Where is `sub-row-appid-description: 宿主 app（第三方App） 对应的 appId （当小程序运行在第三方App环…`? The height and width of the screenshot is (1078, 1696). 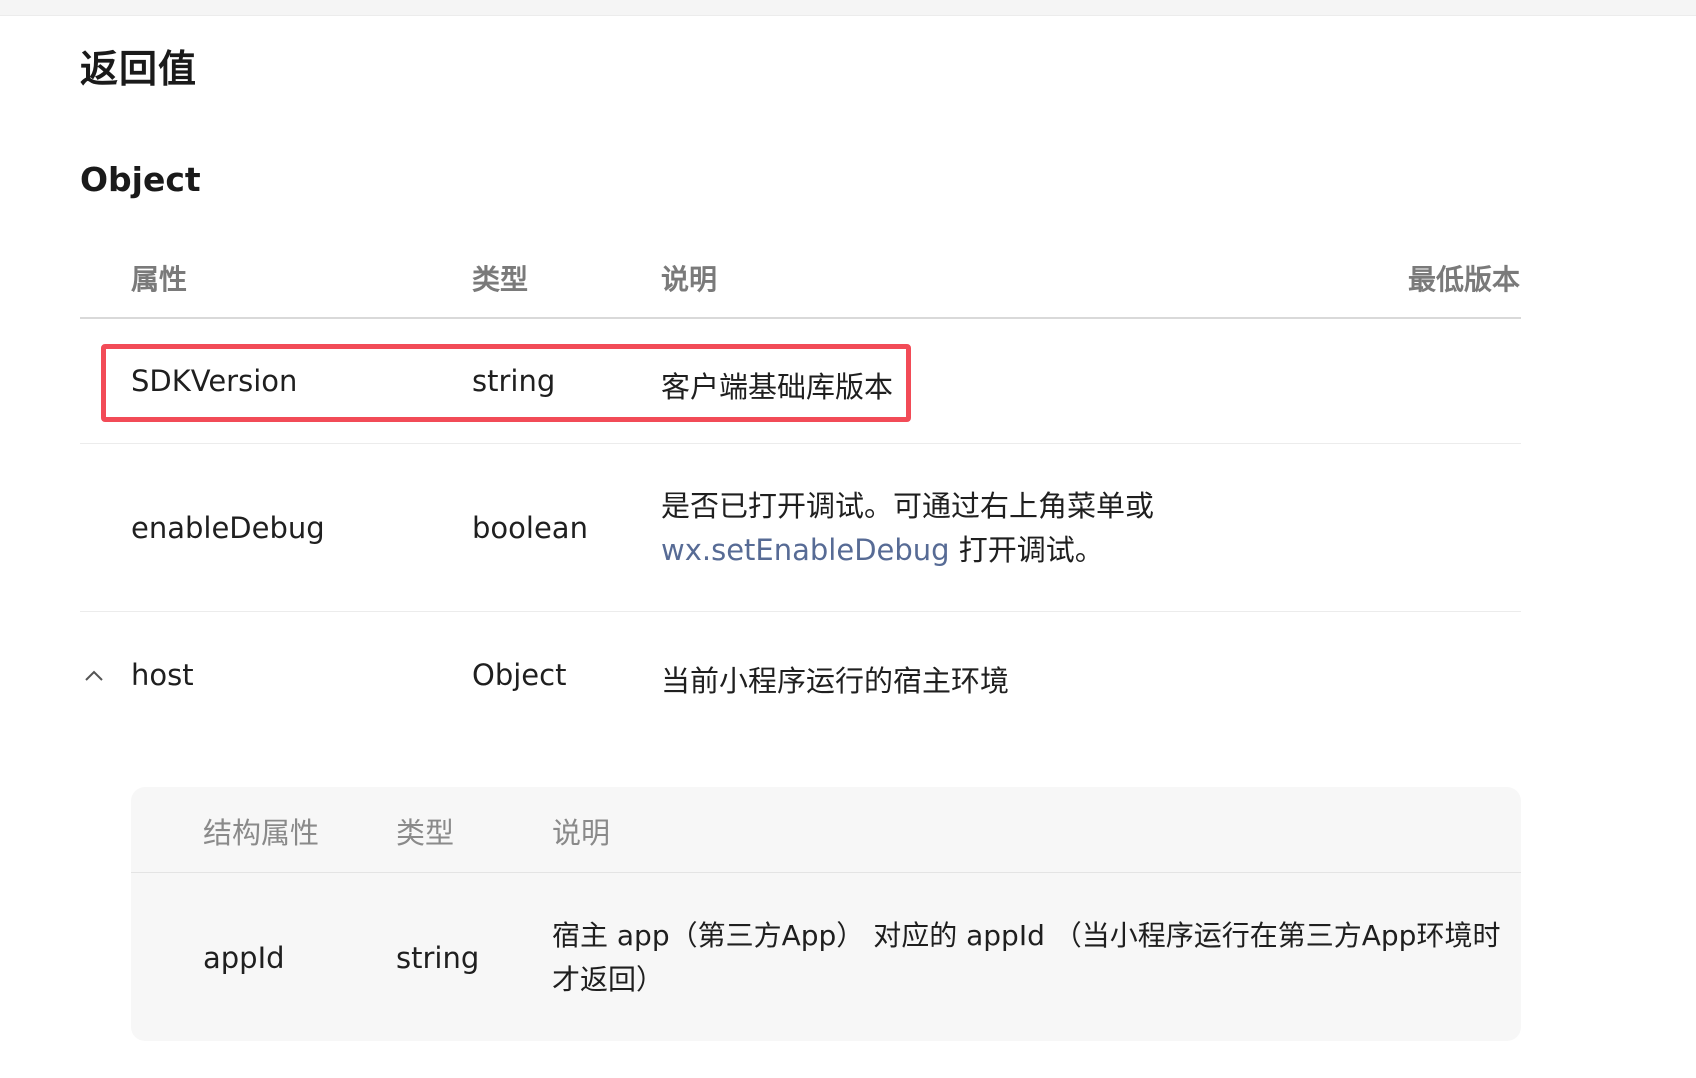 sub-row-appid-description: 宿主 app（第三方App） 对应的 appId （当小程序运行在第三方App环… is located at coordinates (1032, 958).